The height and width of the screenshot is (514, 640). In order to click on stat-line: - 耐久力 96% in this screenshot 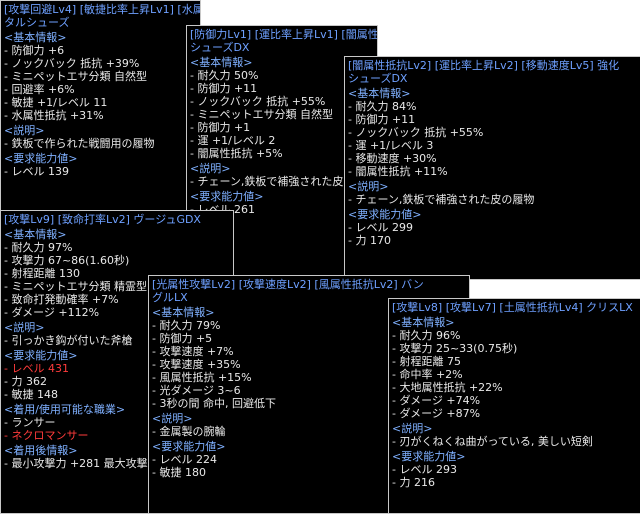, I will do `click(426, 335)`.